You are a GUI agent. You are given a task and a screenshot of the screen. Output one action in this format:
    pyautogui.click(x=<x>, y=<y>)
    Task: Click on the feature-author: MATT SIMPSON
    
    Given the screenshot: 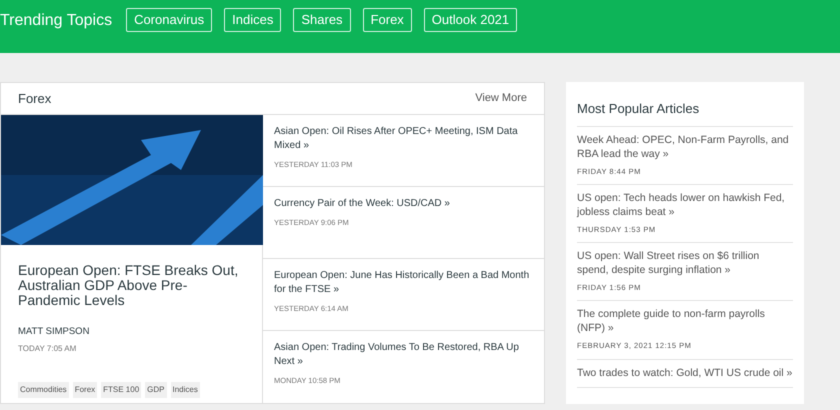 What is the action you would take?
    pyautogui.click(x=54, y=332)
    